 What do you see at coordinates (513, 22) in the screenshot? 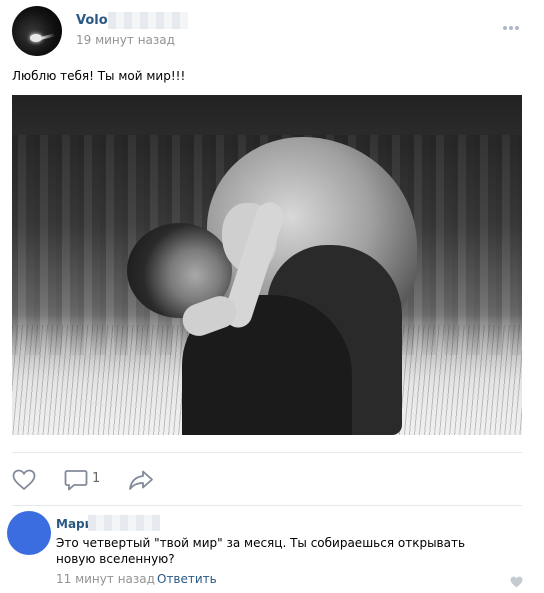
I see `more-options-icon` at bounding box center [513, 22].